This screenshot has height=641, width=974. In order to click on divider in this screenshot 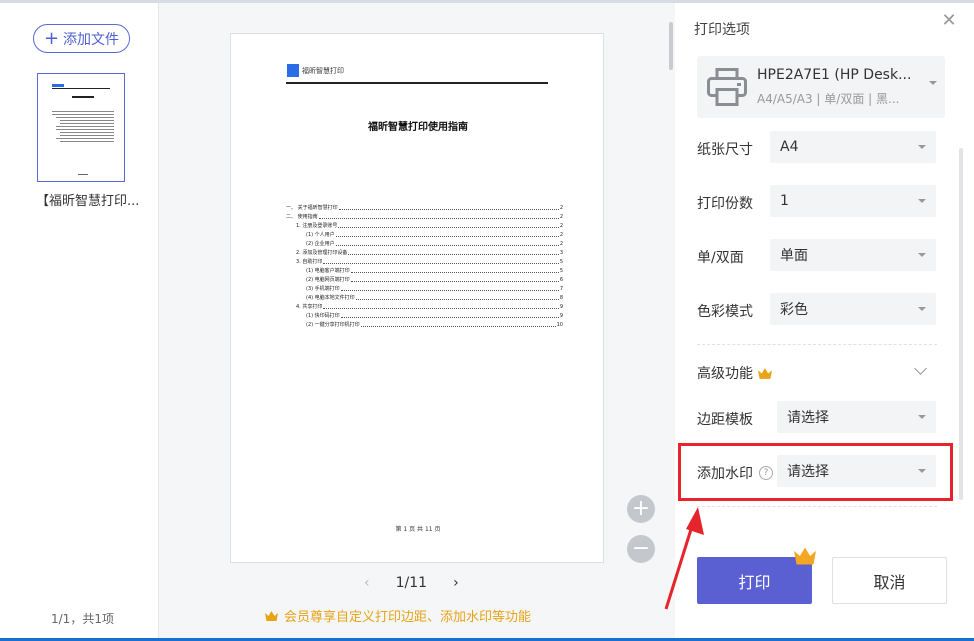, I will do `click(817, 506)`.